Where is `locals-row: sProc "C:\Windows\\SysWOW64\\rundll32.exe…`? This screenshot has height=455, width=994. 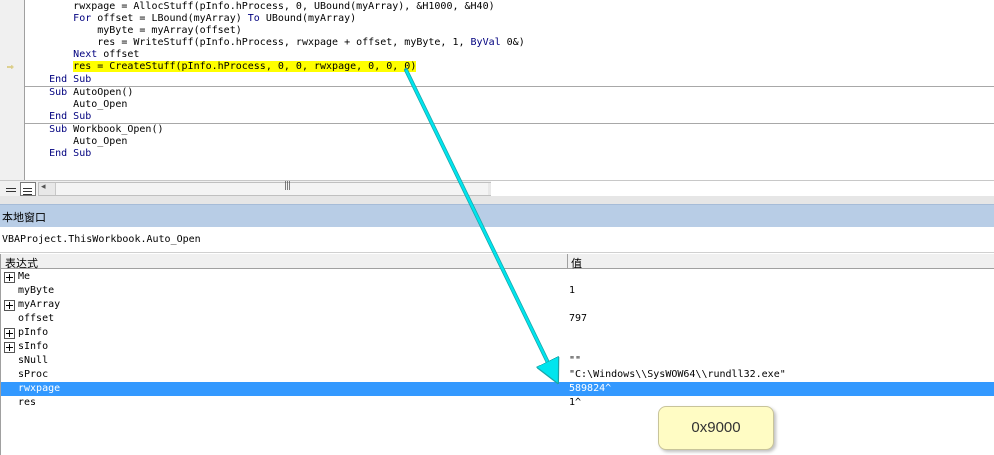 locals-row: sProc "C:\Windows\\SysWOW64\\rundll32.exe… is located at coordinates (497, 375).